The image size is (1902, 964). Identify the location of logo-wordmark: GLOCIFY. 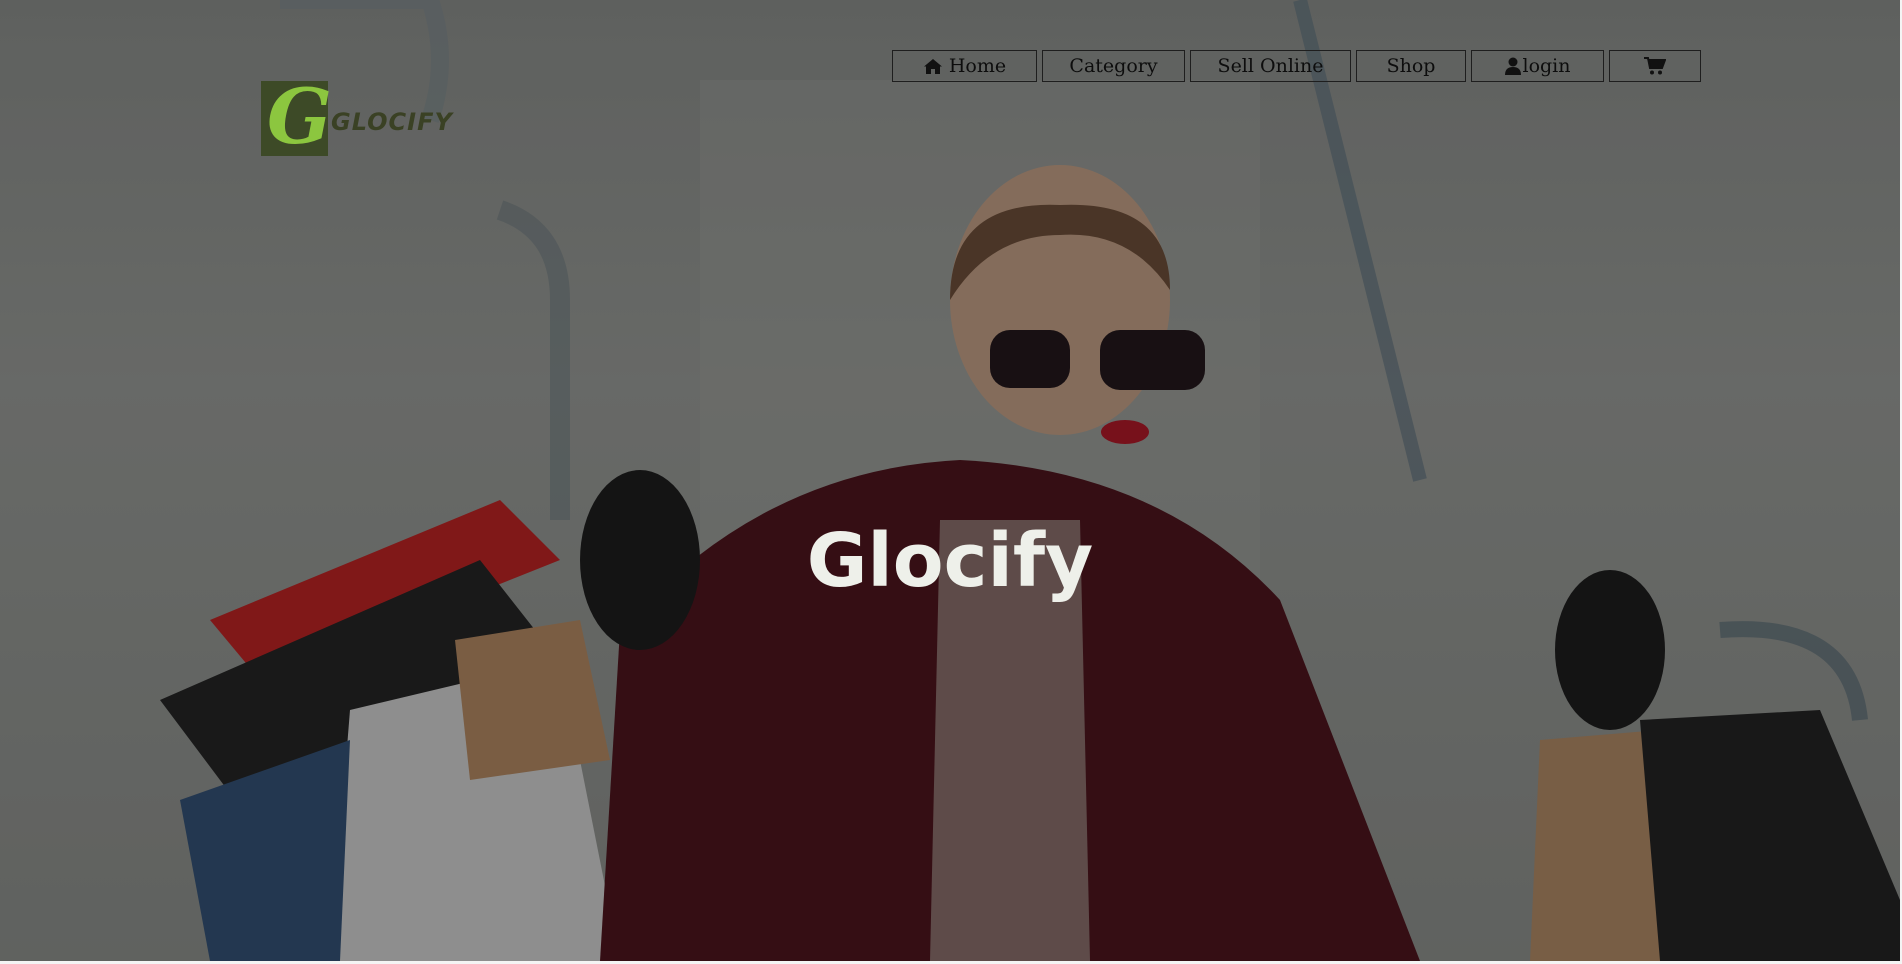
(392, 122).